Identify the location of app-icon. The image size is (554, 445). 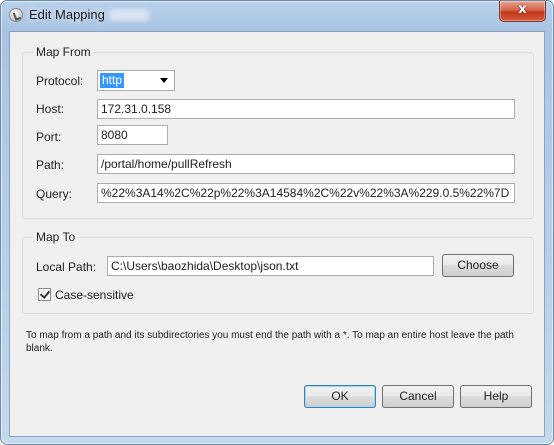
(16, 15).